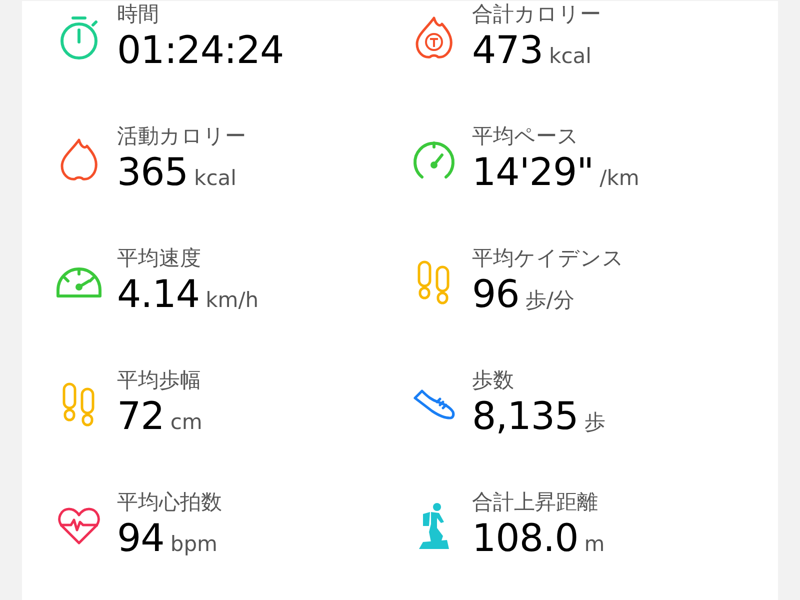 The width and height of the screenshot is (800, 600). I want to click on metric-label: 時間, so click(138, 14).